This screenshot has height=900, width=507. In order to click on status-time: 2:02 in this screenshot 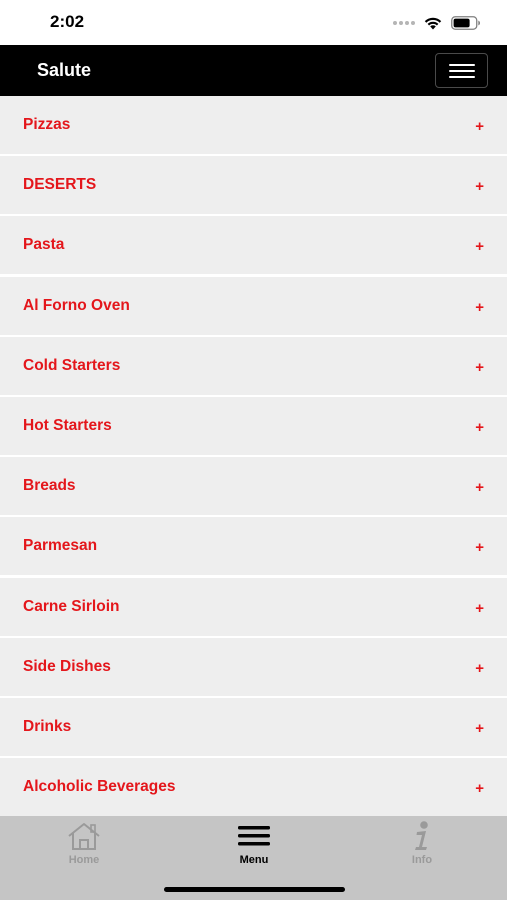, I will do `click(67, 21)`.